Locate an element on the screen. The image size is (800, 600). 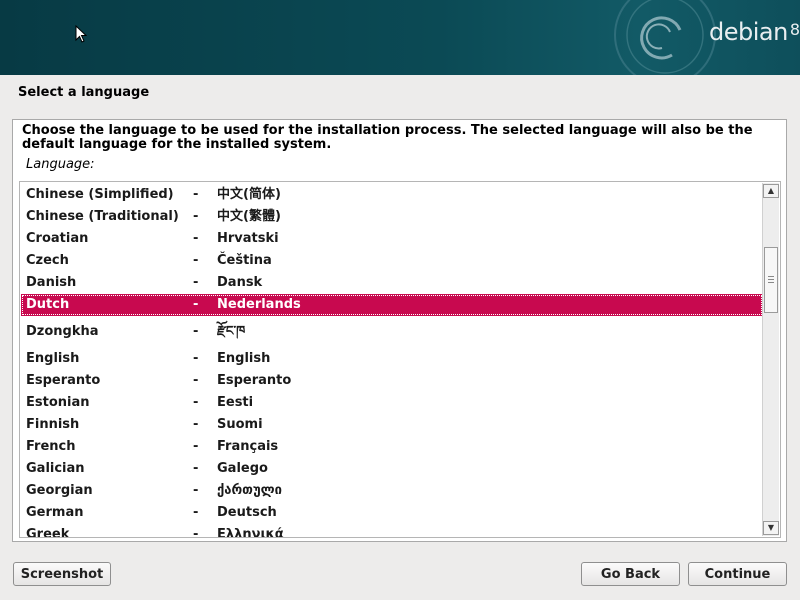
screenshot-button: Screenshot is located at coordinates (62, 574).